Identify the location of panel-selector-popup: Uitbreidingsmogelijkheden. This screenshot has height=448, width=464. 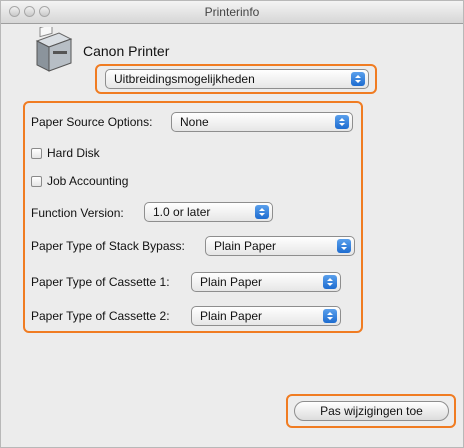
(237, 79).